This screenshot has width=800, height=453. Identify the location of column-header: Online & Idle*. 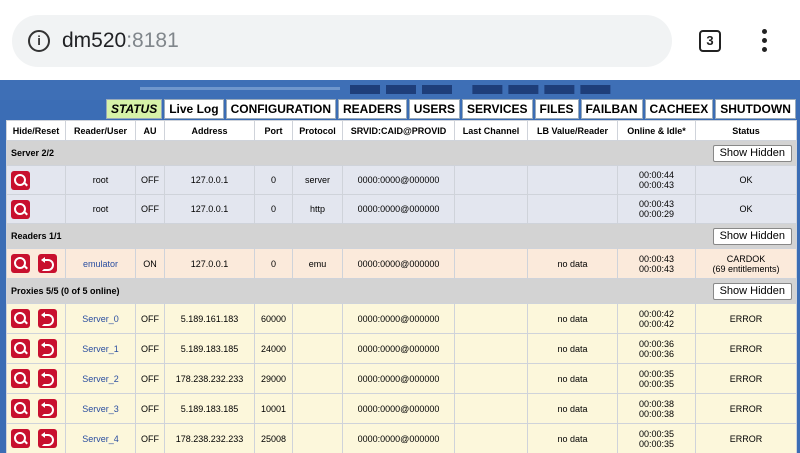
(656, 130).